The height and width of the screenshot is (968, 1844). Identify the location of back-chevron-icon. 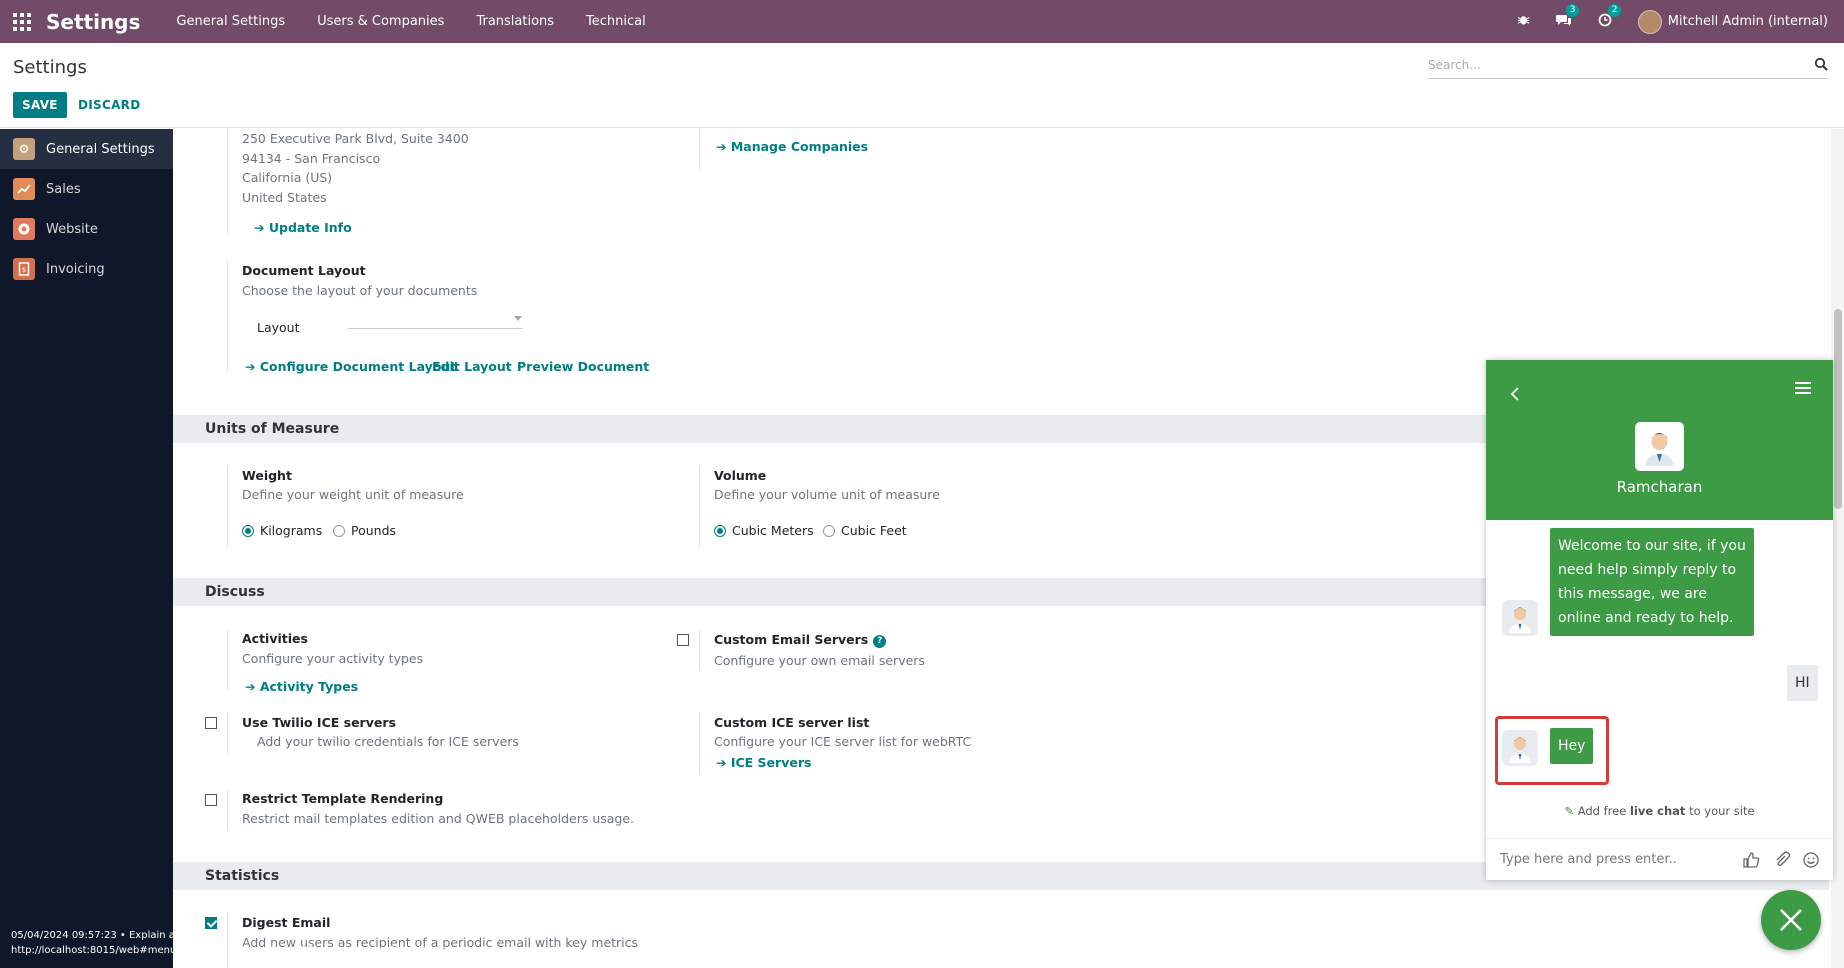
(1515, 394).